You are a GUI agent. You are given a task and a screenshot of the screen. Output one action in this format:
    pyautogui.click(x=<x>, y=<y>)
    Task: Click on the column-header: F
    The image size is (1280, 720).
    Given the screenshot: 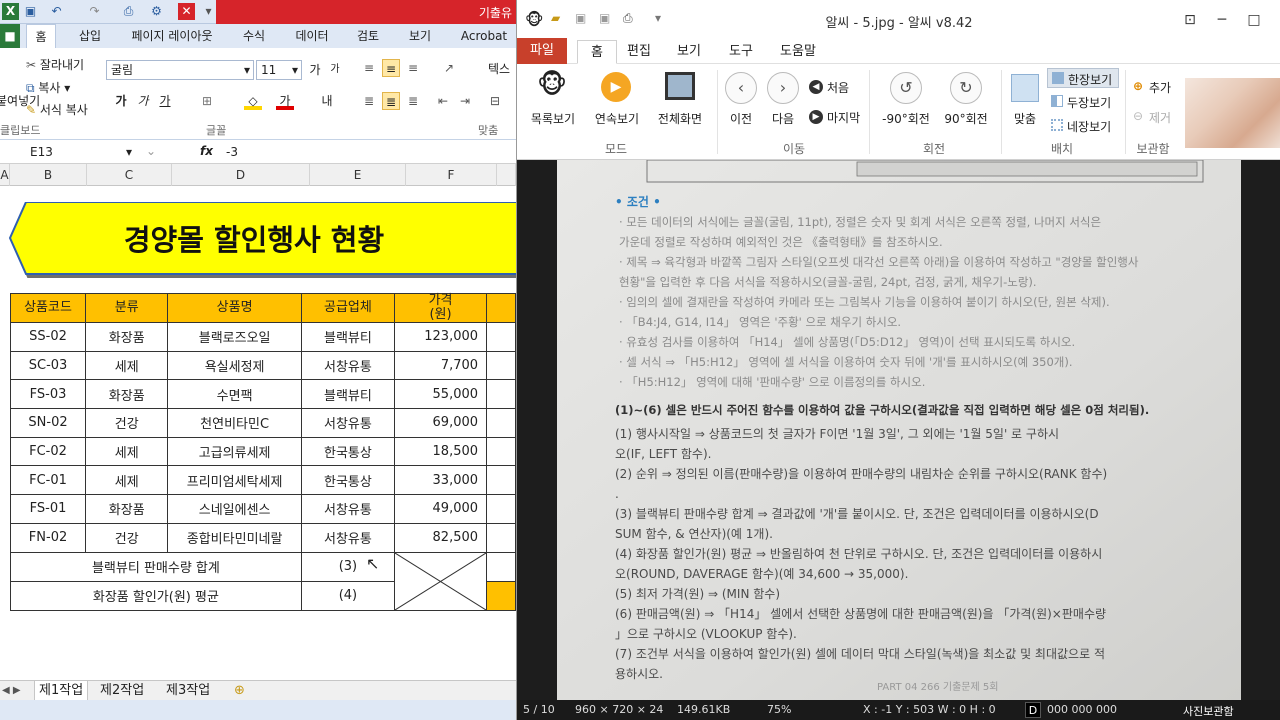 What is the action you would take?
    pyautogui.click(x=451, y=175)
    